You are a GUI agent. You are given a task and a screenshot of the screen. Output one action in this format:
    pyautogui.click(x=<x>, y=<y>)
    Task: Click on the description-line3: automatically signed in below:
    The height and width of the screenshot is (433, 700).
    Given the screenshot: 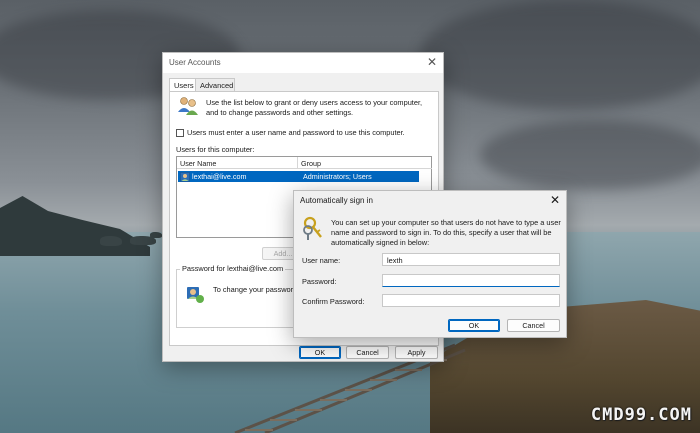 What is the action you would take?
    pyautogui.click(x=380, y=242)
    